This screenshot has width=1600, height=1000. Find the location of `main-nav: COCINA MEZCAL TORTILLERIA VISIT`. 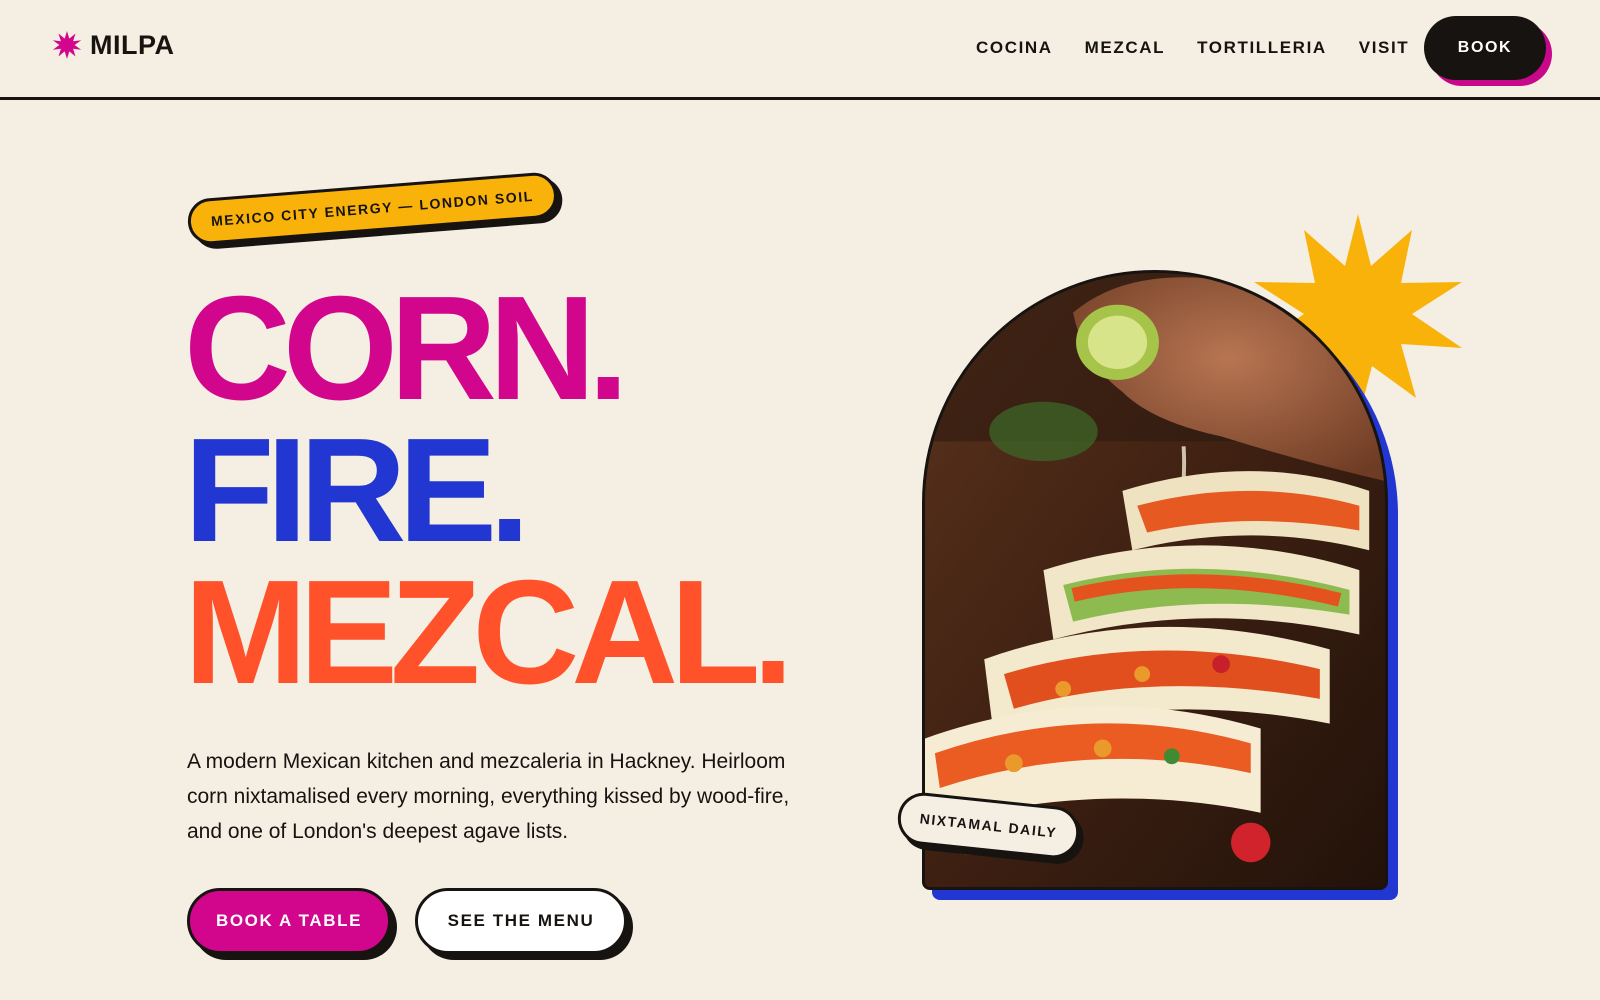

main-nav: COCINA MEZCAL TORTILLERIA VISIT is located at coordinates (1192, 48).